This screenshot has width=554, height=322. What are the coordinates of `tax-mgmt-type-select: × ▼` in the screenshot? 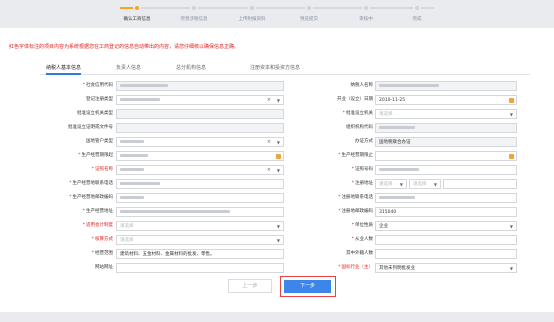 It's located at (200, 142).